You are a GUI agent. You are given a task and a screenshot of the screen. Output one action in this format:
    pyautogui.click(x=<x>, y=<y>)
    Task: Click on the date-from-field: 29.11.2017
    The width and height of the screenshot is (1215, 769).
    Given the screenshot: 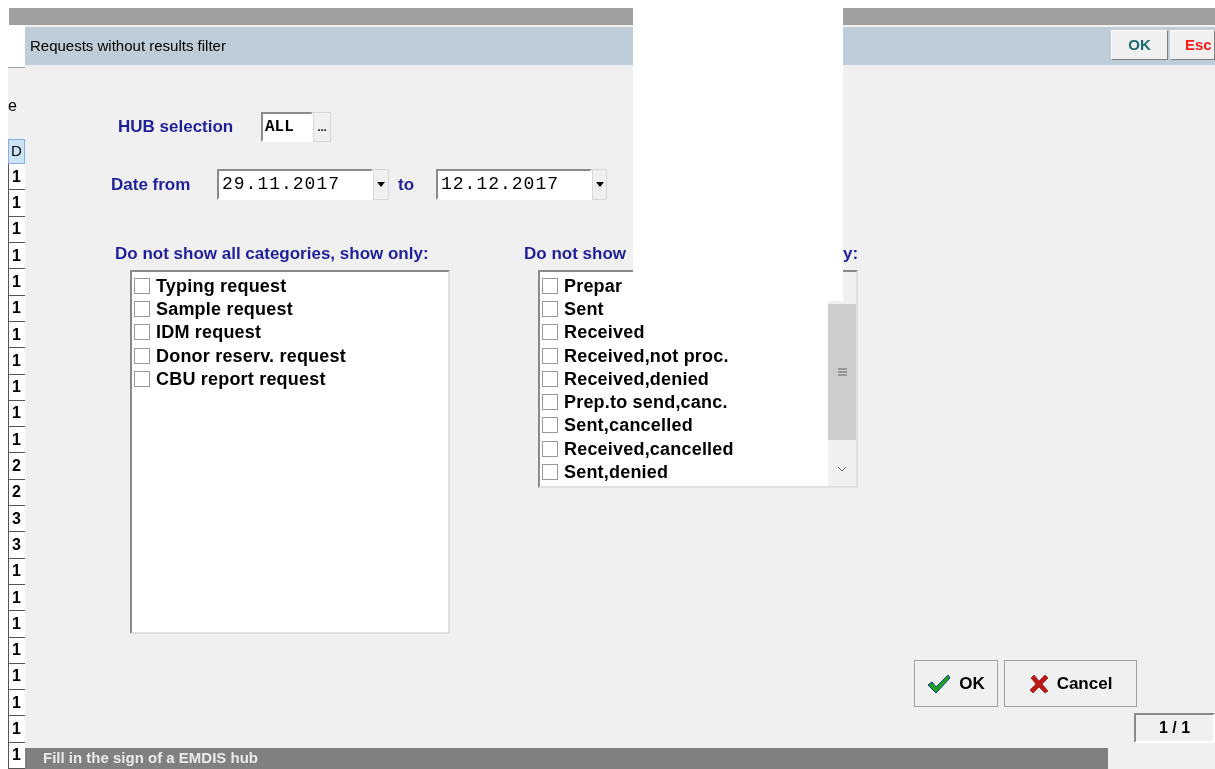 What is the action you would take?
    pyautogui.click(x=295, y=184)
    